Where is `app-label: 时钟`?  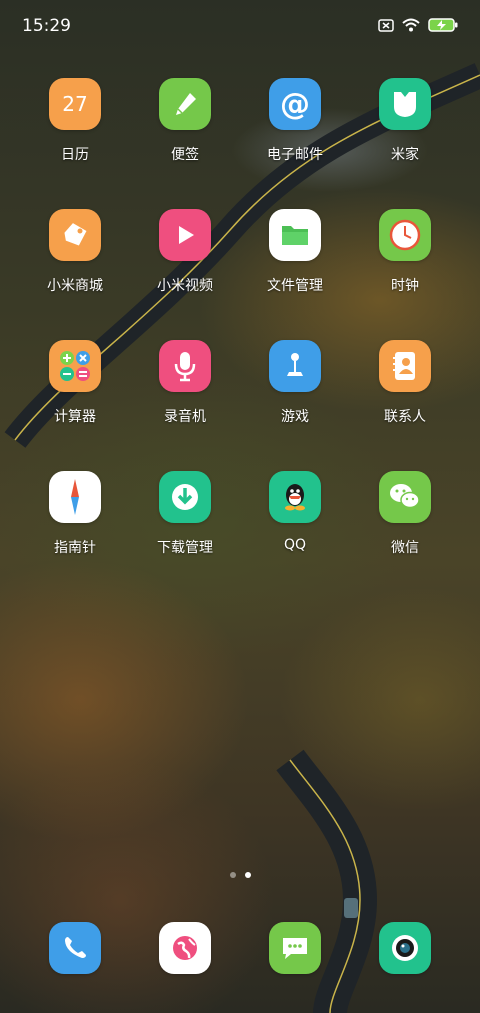 app-label: 时钟 is located at coordinates (405, 286).